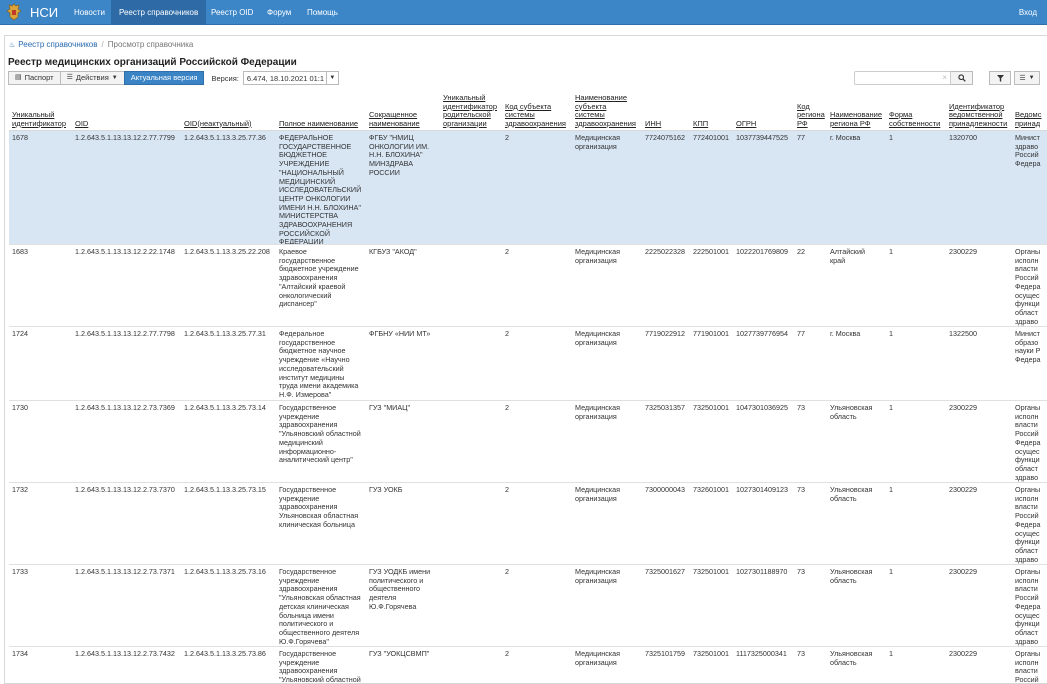 The image size is (1047, 684). Describe the element at coordinates (535, 115) in the screenshot. I see `col-header-subject-code: Код субъекта системы здравоохранения` at that location.